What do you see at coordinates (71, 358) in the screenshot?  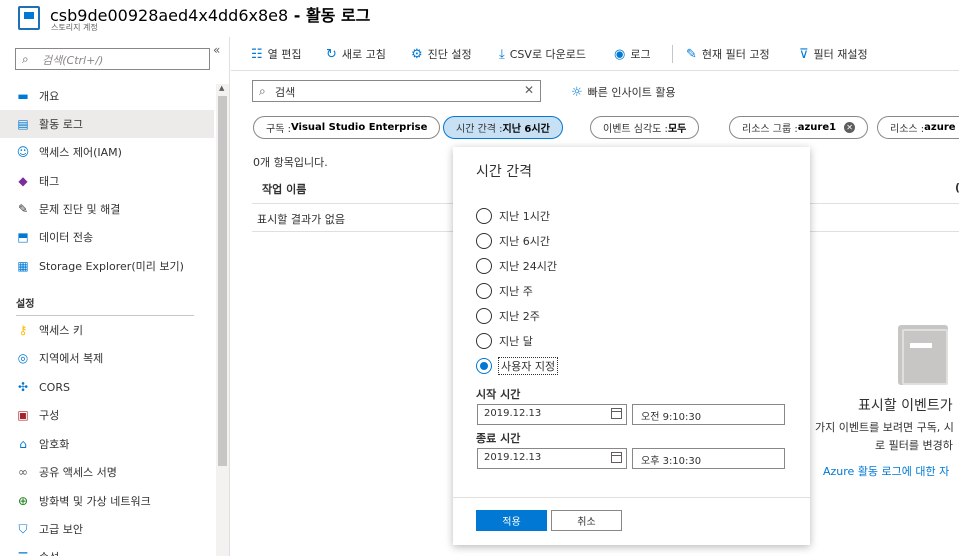 I see `sidebar-item-label: 지역에서 복제` at bounding box center [71, 358].